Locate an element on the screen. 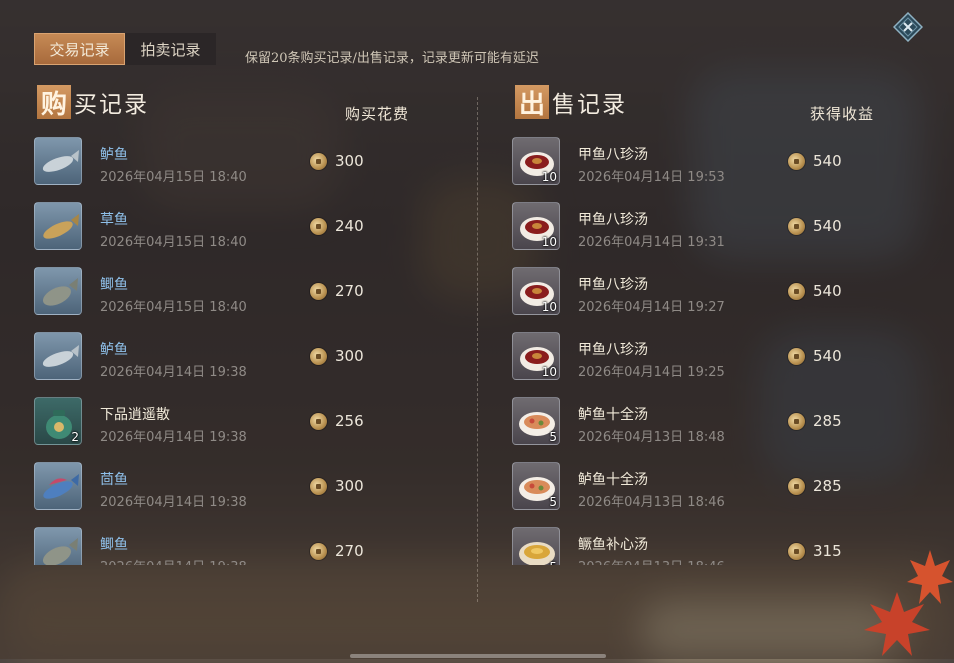 The width and height of the screenshot is (954, 663). item-price: 256 is located at coordinates (337, 421).